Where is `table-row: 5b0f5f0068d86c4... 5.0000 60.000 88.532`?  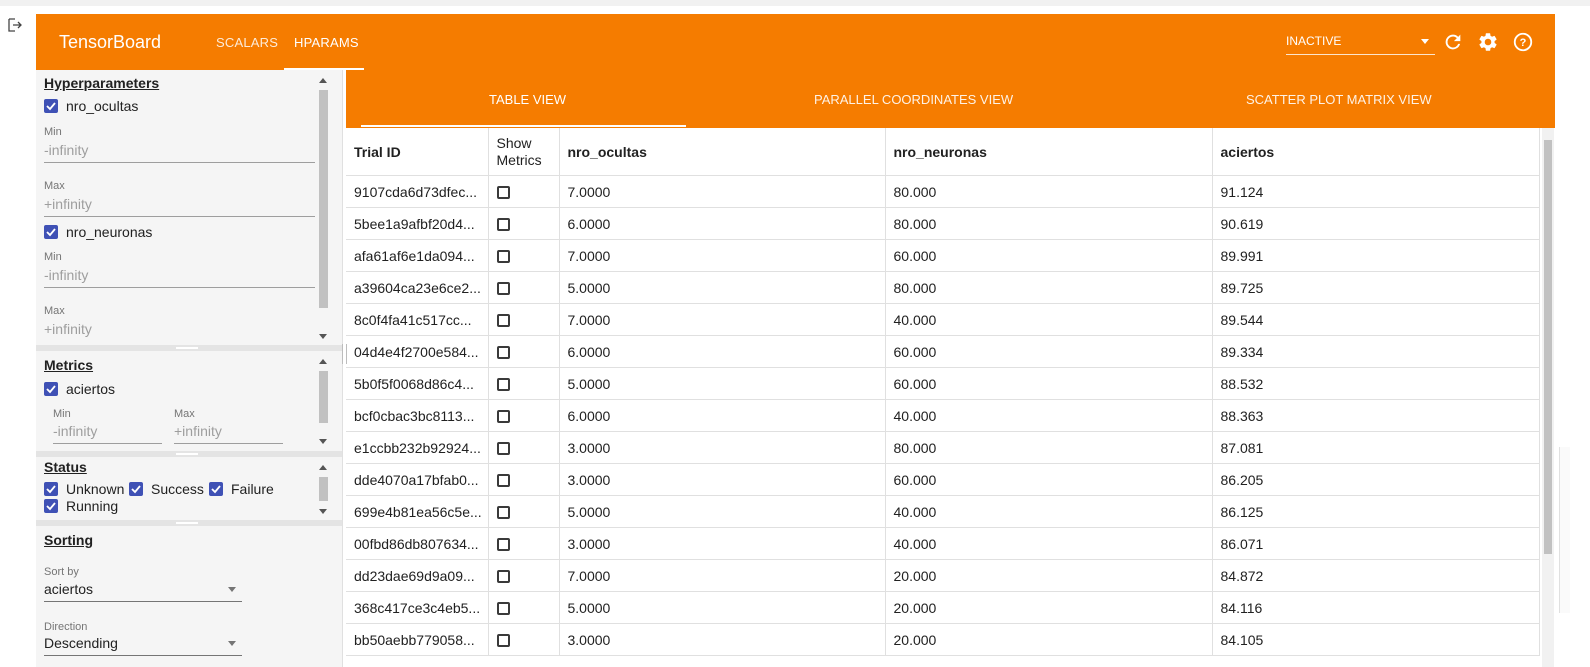
table-row: 5b0f5f0068d86c4... 5.0000 60.000 88.532 is located at coordinates (943, 383).